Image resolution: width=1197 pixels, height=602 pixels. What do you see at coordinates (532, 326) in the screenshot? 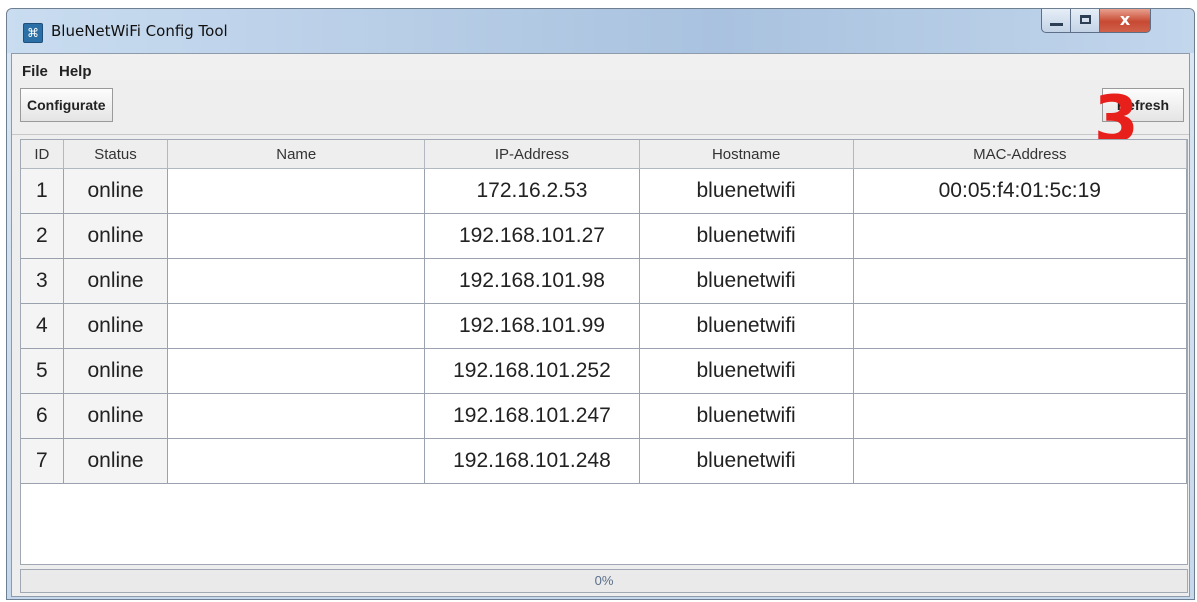
I see `cell-ip-address: 192.168.101.99` at bounding box center [532, 326].